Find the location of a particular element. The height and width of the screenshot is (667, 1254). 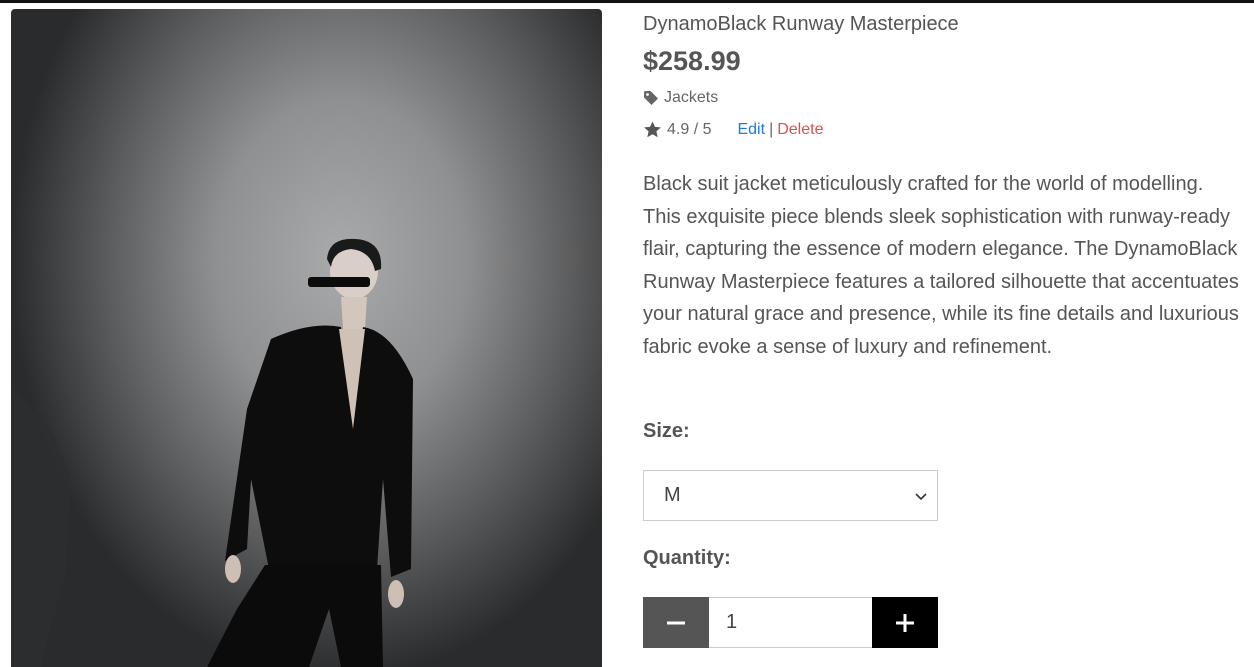

star-icon is located at coordinates (652, 129).